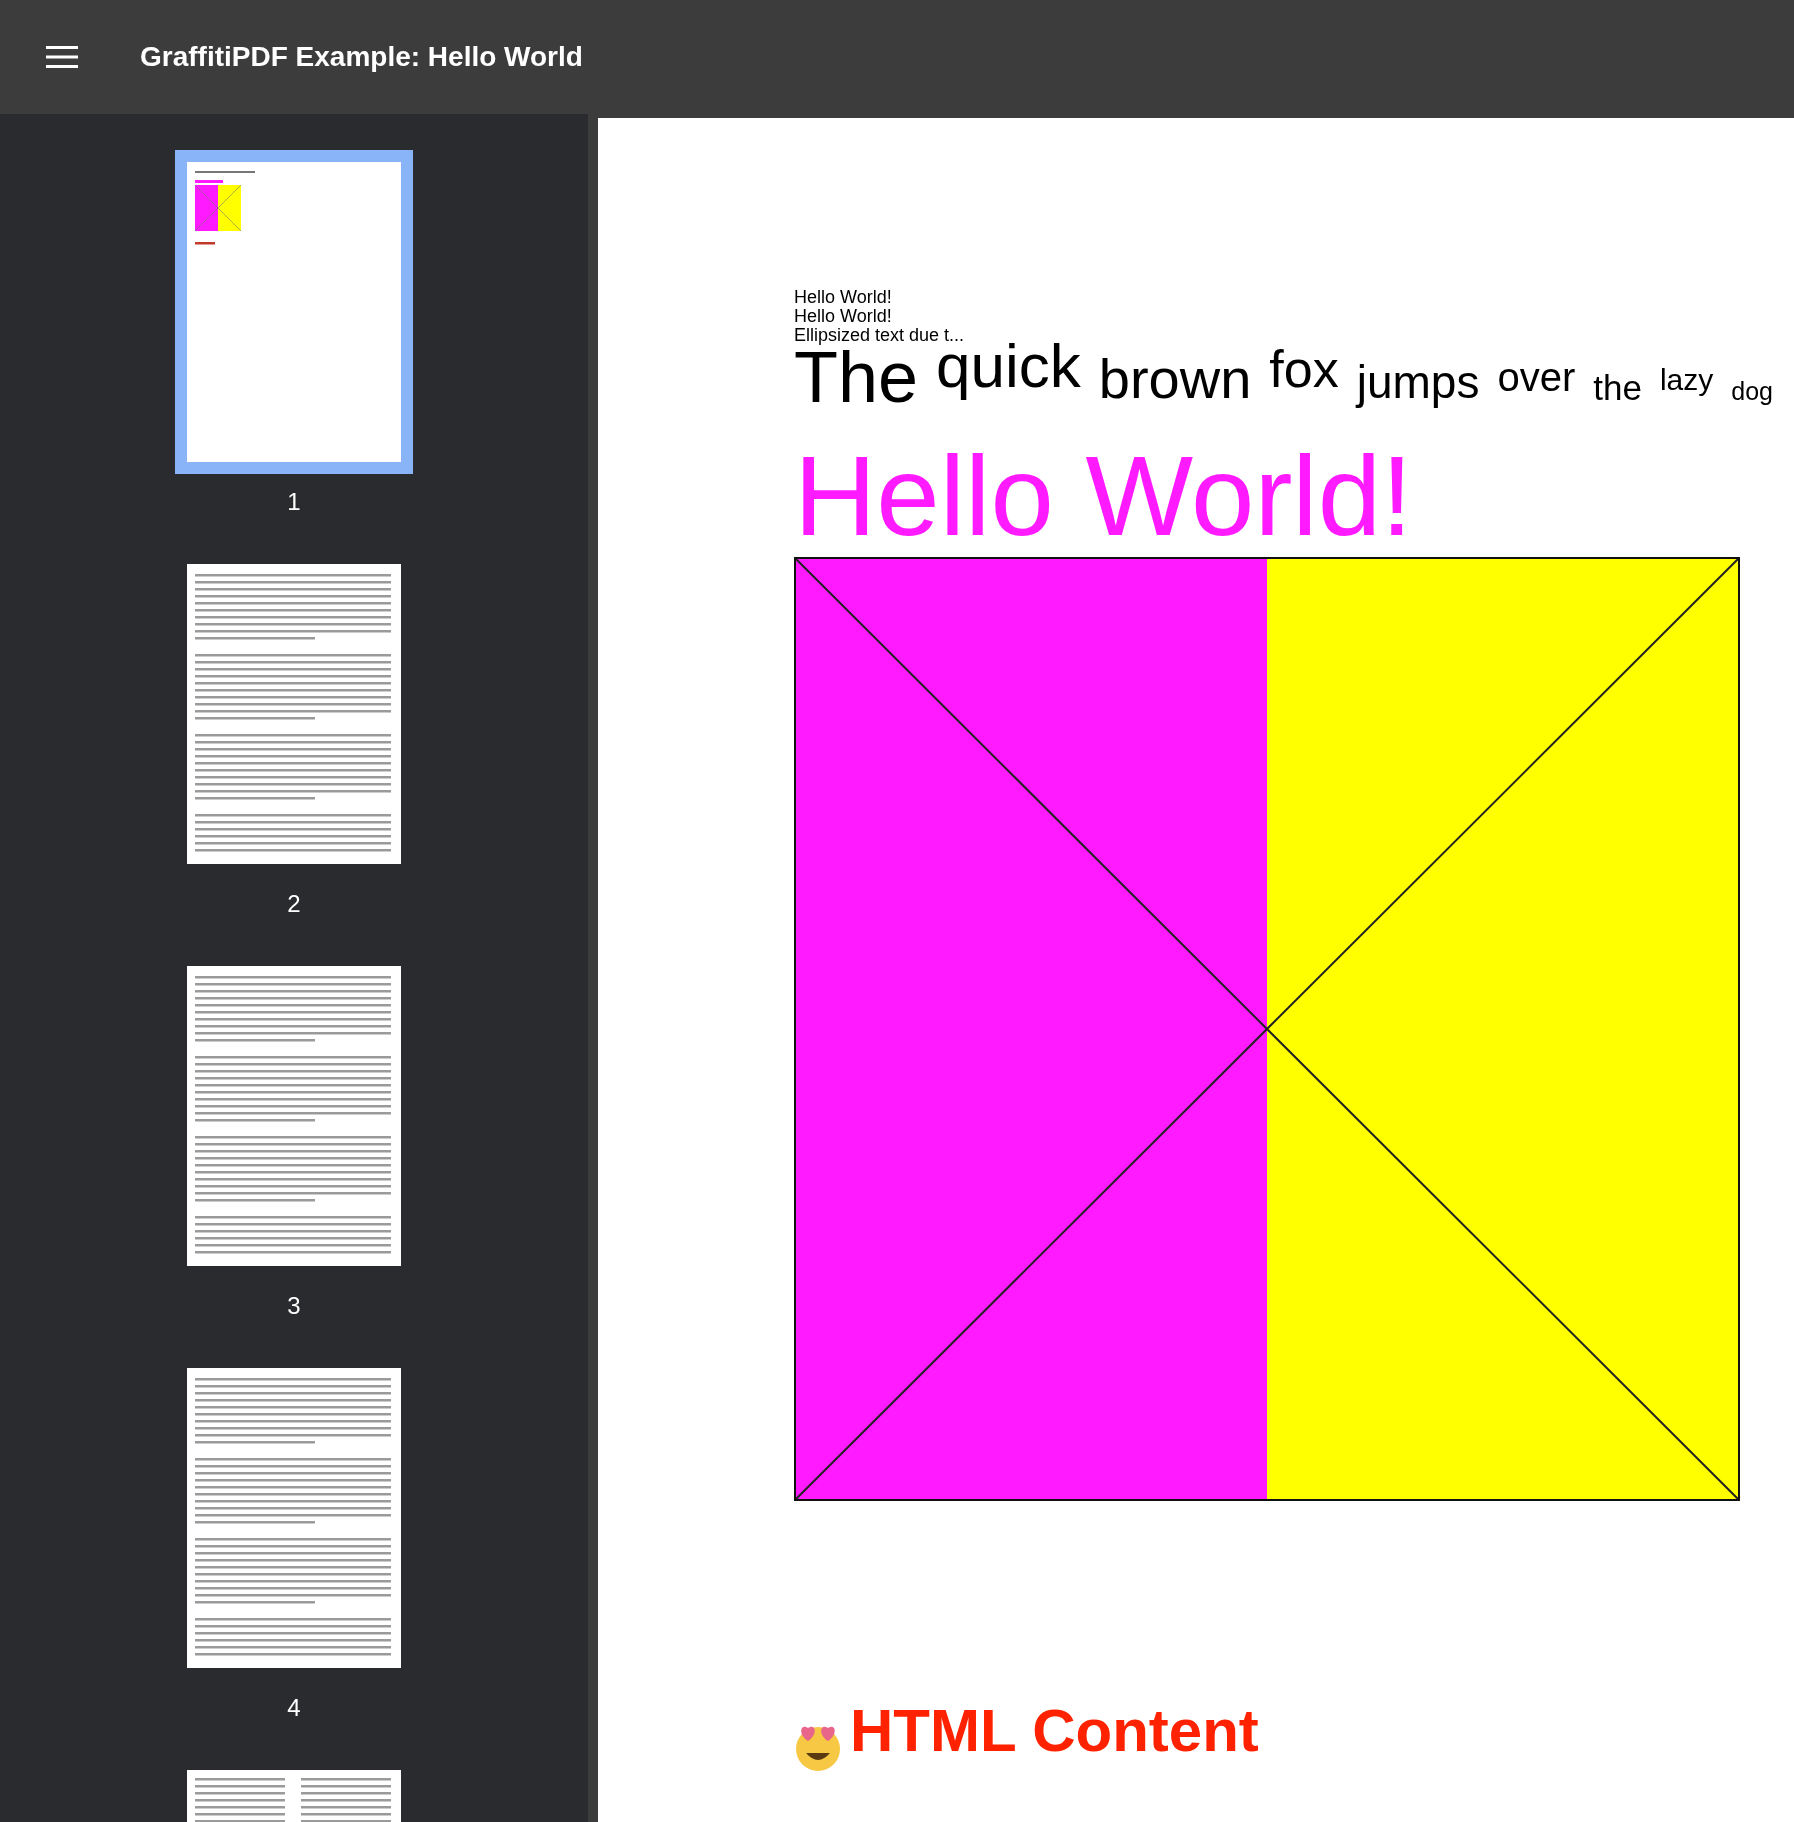 This screenshot has height=1822, width=1794. Describe the element at coordinates (1304, 369) in the screenshot. I see `sentence-word: fox` at that location.